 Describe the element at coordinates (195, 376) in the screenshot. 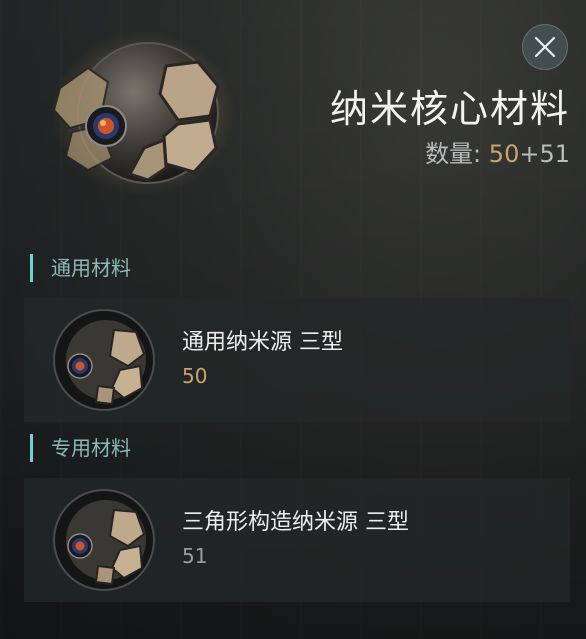

I see `material-count: 50` at that location.